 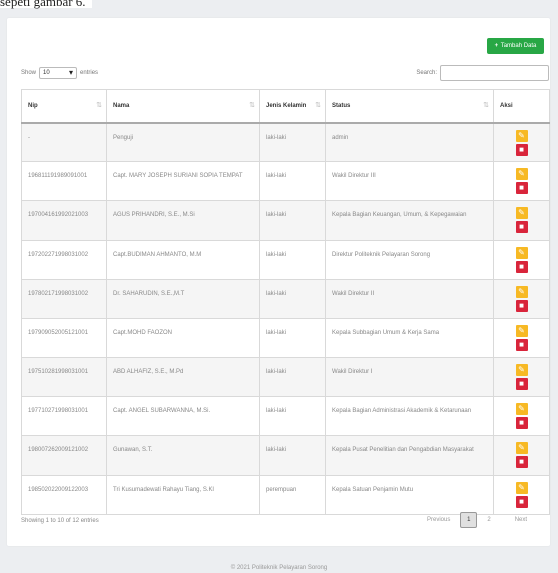 What do you see at coordinates (409, 376) in the screenshot?
I see `cell-status: Wakil Direktur I` at bounding box center [409, 376].